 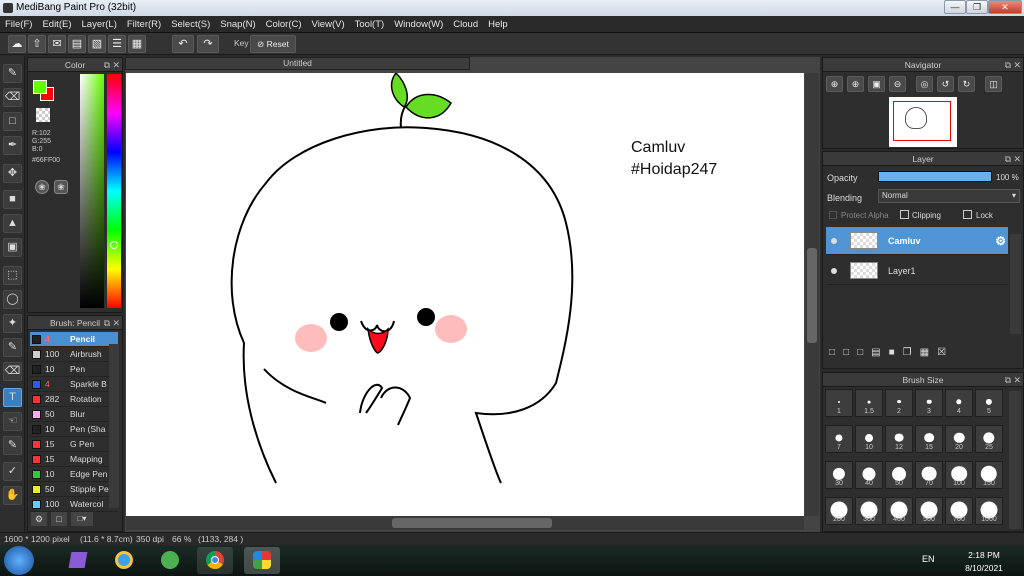 What do you see at coordinates (472, 523) in the screenshot?
I see `horizontal-scroll-thumb` at bounding box center [472, 523].